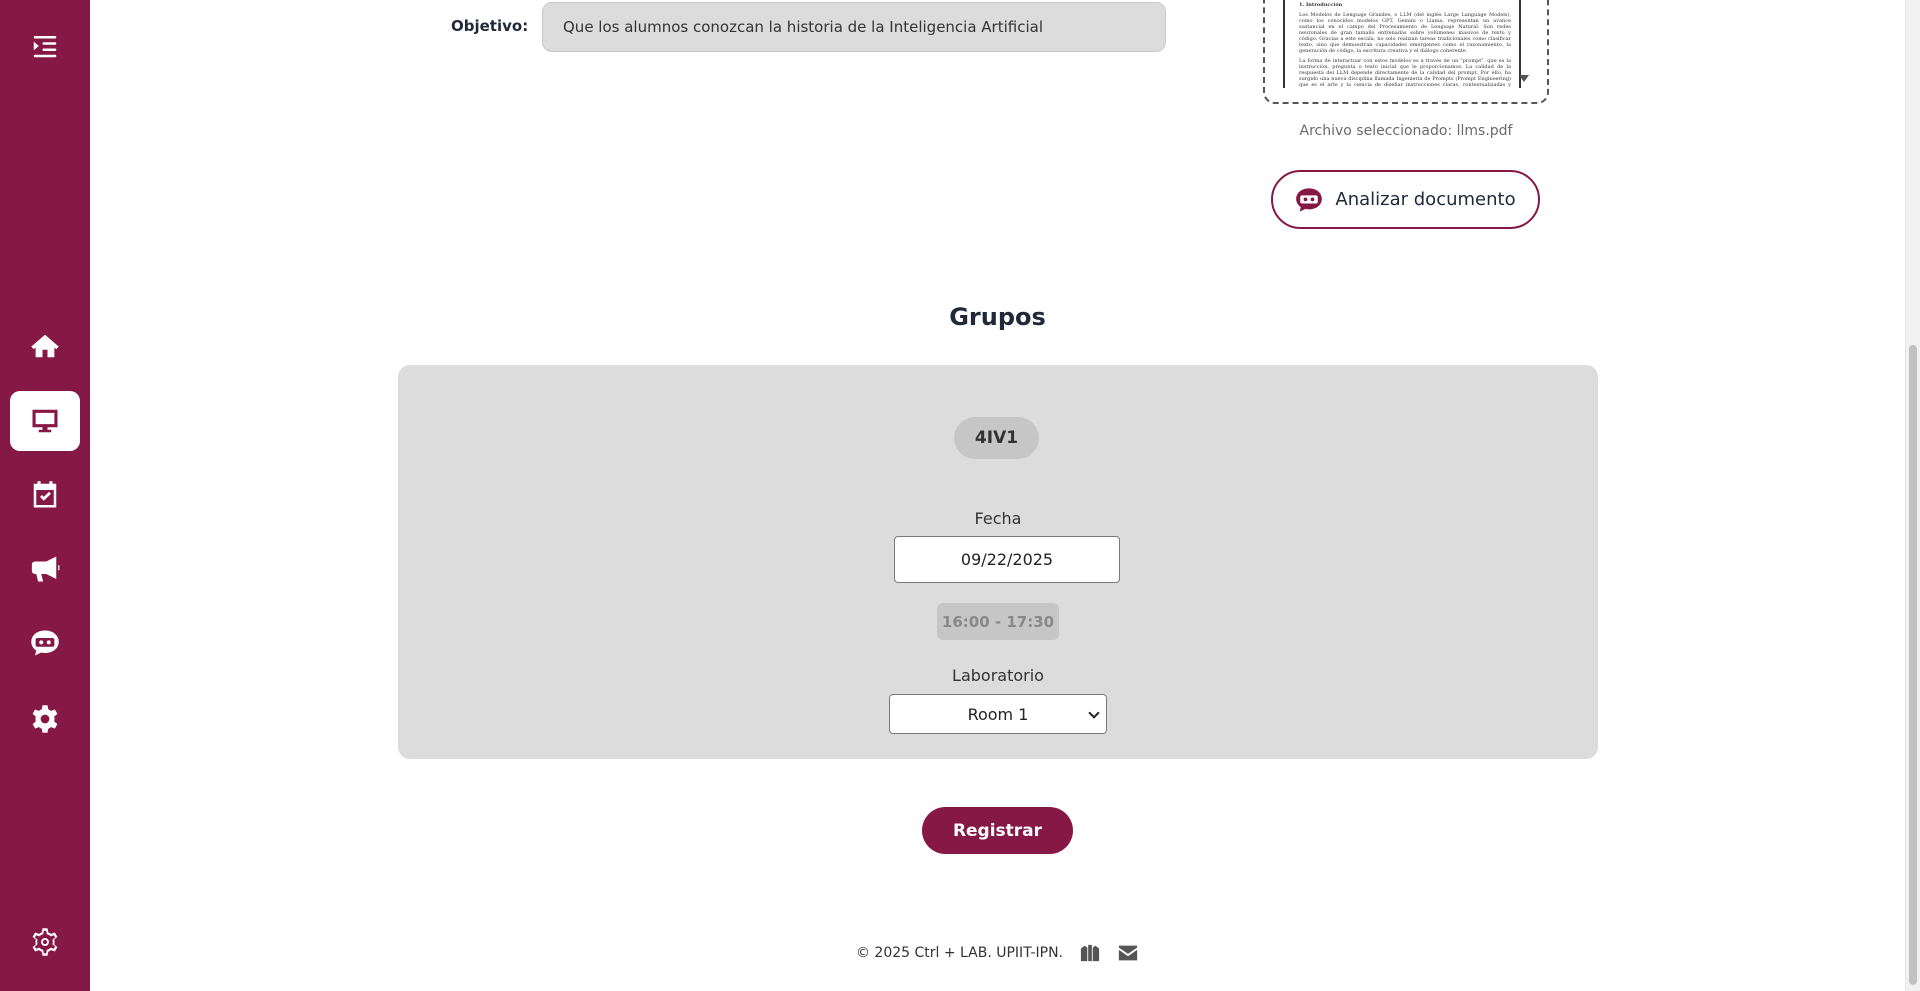  What do you see at coordinates (1007, 559) in the screenshot?
I see `date-input: 09/22/2025` at bounding box center [1007, 559].